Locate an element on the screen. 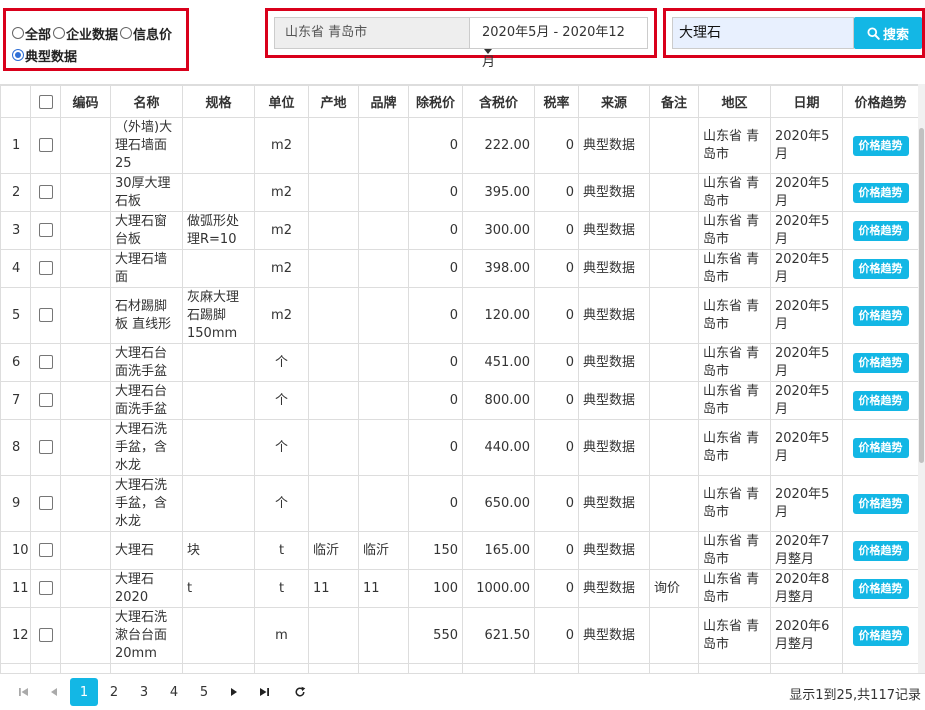 This screenshot has width=925, height=710. vertical-scrollbar is located at coordinates (921, 378).